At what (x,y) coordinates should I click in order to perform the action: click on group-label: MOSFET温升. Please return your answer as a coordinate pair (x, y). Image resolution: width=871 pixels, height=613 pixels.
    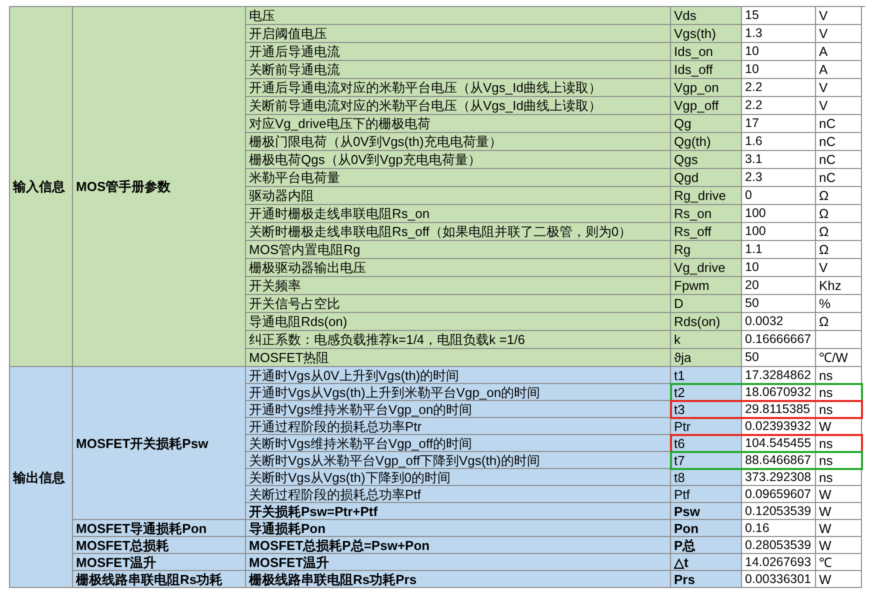
    Looking at the image, I should click on (116, 562).